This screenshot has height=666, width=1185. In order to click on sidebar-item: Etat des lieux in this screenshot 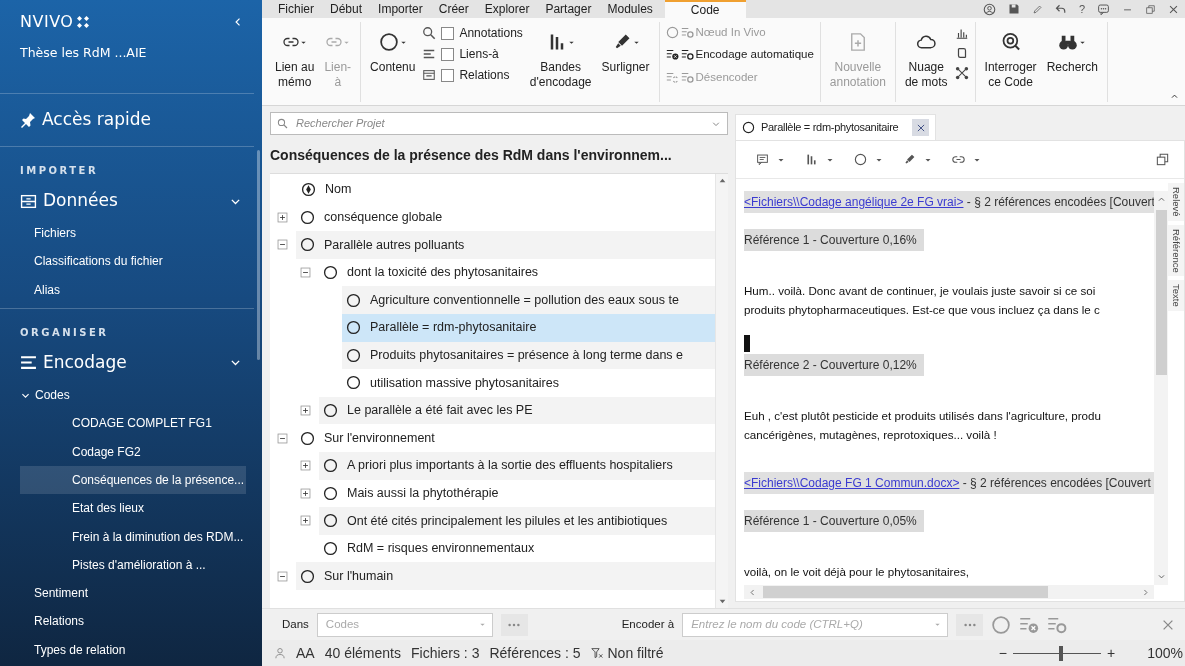, I will do `click(133, 508)`.